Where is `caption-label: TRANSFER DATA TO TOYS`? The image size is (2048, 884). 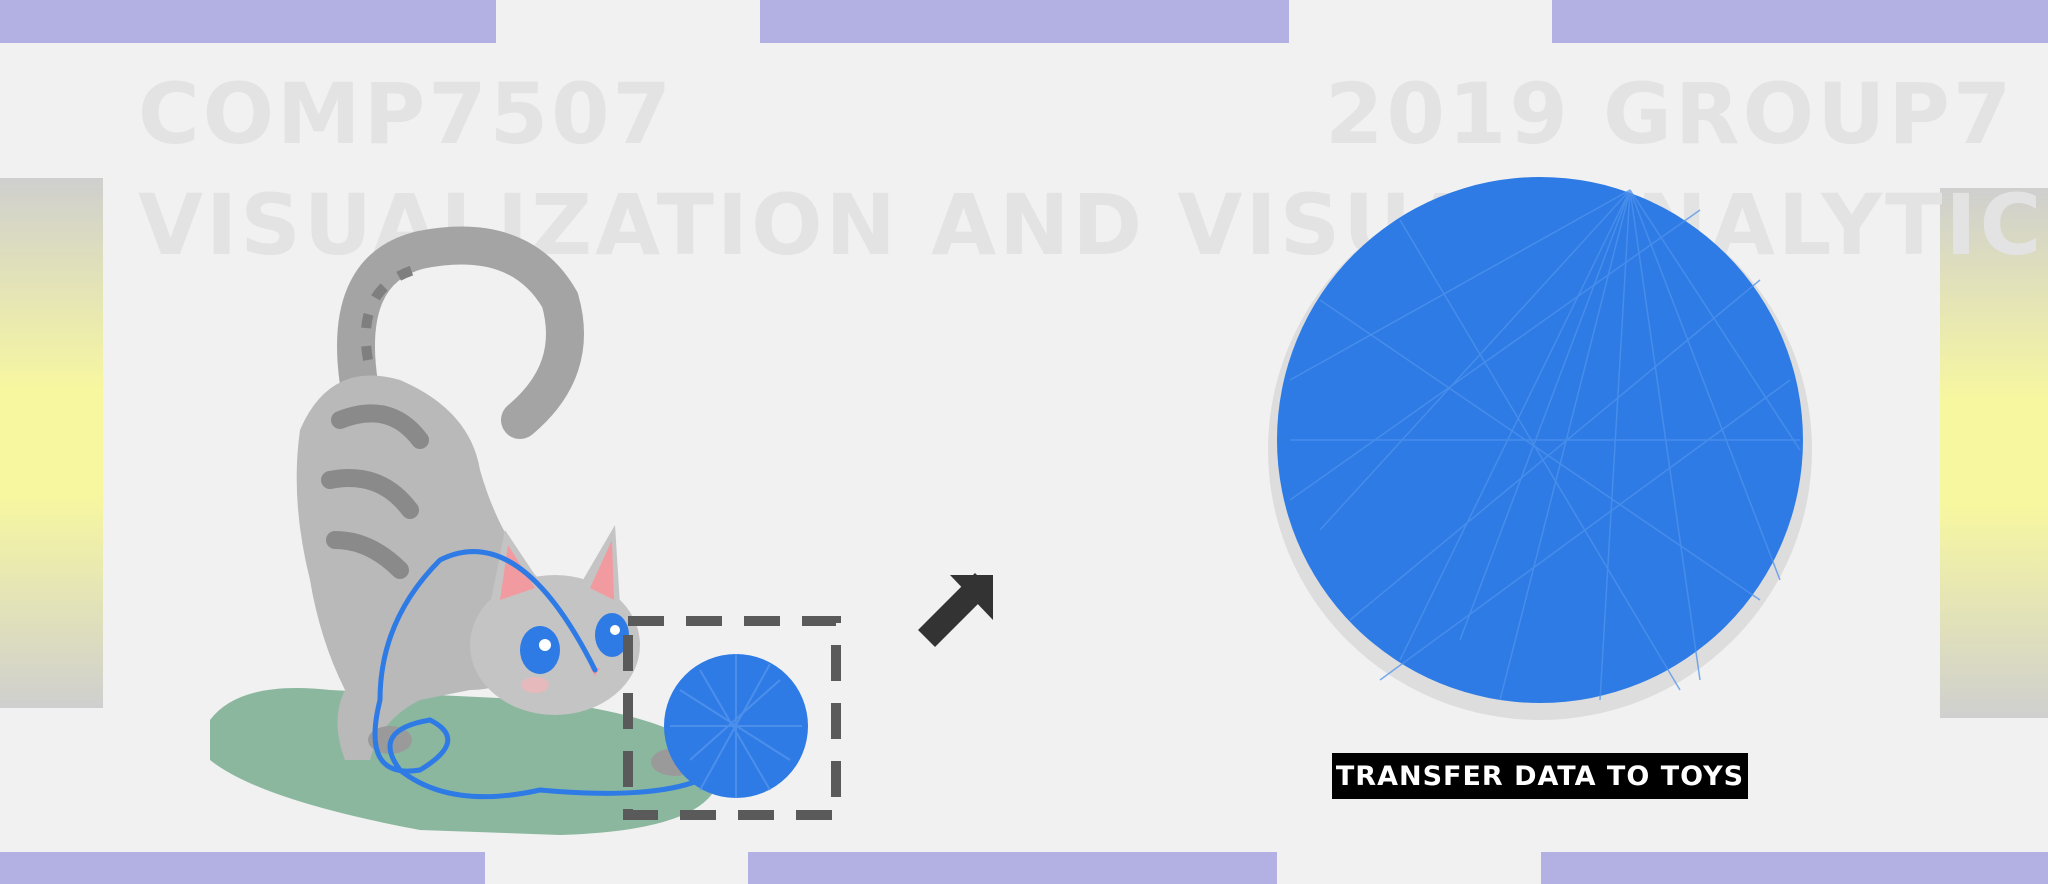 caption-label: TRANSFER DATA TO TOYS is located at coordinates (1540, 776).